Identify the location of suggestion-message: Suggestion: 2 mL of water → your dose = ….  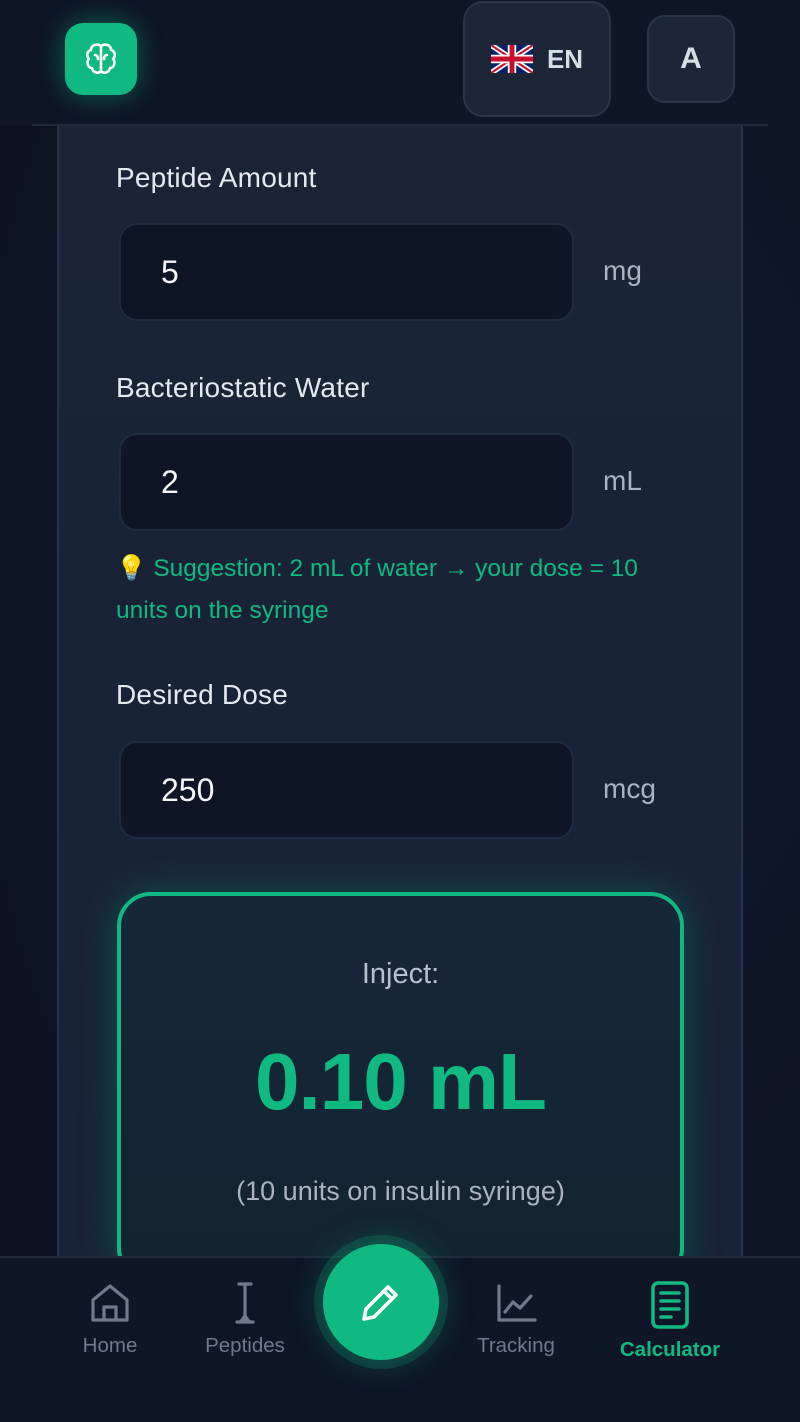
(377, 589).